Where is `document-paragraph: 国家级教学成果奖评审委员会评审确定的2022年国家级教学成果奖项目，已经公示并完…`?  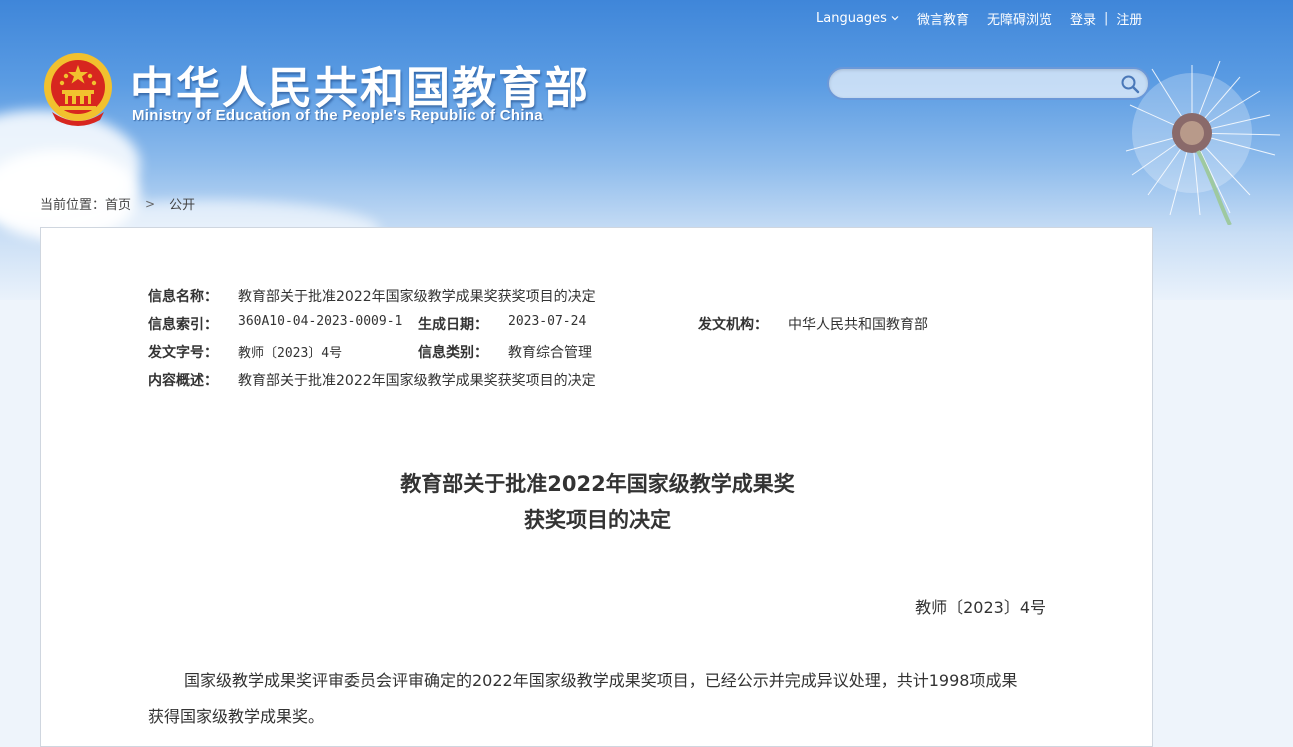
document-paragraph: 国家级教学成果奖评审委员会评审确定的2022年国家级教学成果奖项目，已经公示并完… is located at coordinates (583, 698).